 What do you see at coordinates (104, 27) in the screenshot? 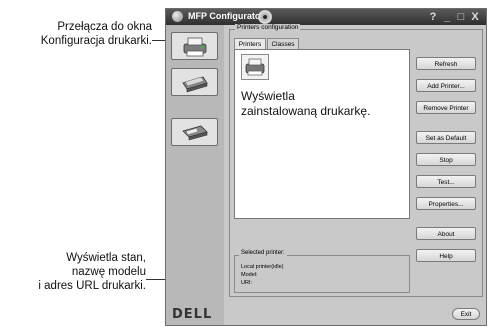
I see `callout-top-line1: Przełącza do okna` at bounding box center [104, 27].